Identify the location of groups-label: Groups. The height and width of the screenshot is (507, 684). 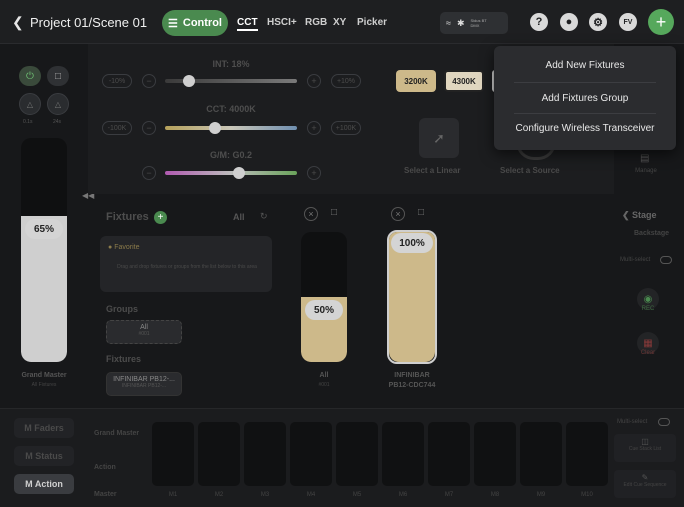
(122, 309).